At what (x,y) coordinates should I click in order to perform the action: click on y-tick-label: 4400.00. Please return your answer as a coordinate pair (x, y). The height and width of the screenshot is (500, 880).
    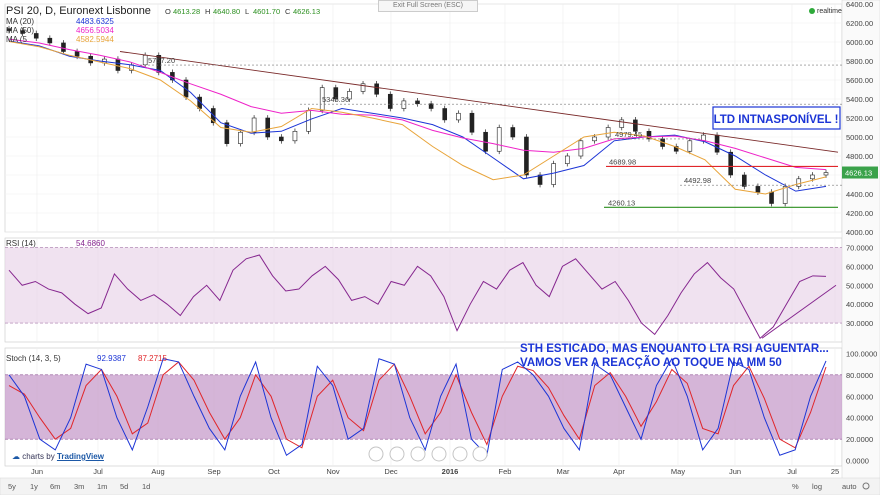
    Looking at the image, I should click on (859, 194).